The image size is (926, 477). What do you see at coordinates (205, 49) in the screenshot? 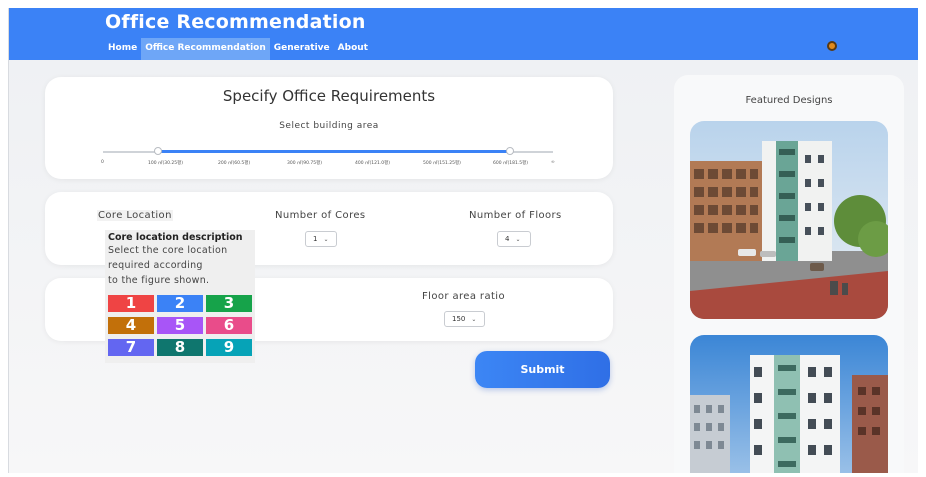
I see `nav-office-recommendation: Office Recommendation` at bounding box center [205, 49].